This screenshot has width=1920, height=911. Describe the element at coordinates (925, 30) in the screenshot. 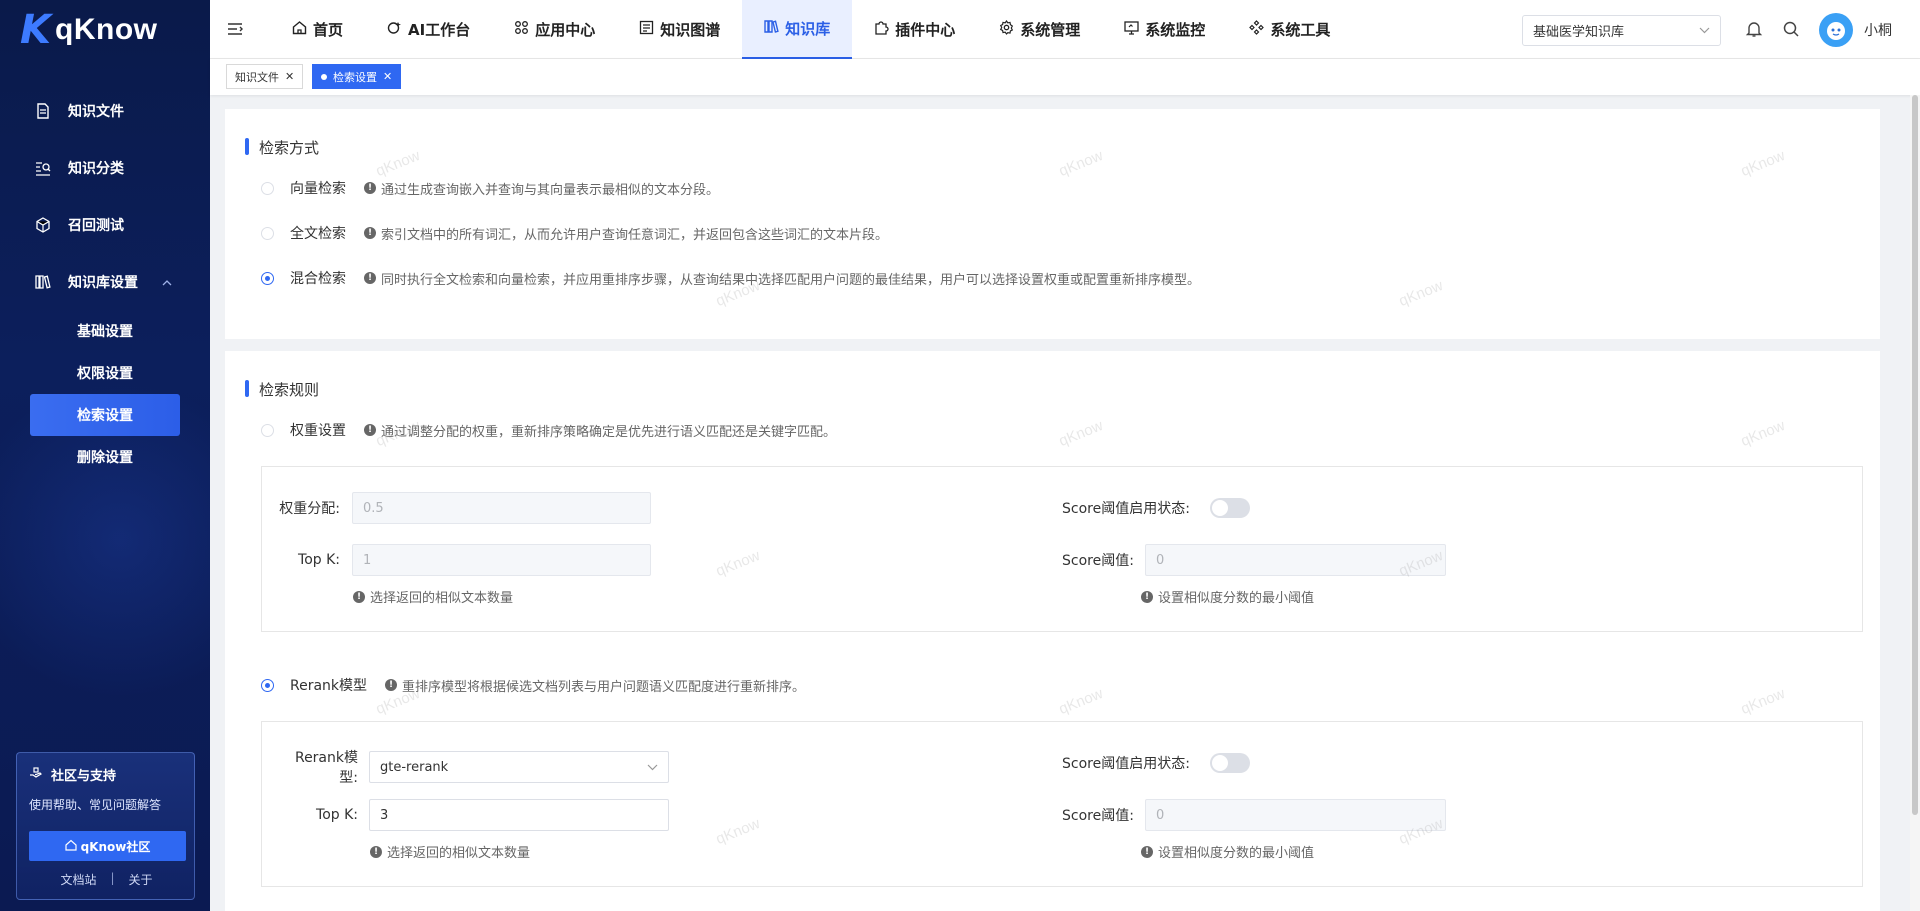

I see `top-nav-label: 插件中心` at that location.